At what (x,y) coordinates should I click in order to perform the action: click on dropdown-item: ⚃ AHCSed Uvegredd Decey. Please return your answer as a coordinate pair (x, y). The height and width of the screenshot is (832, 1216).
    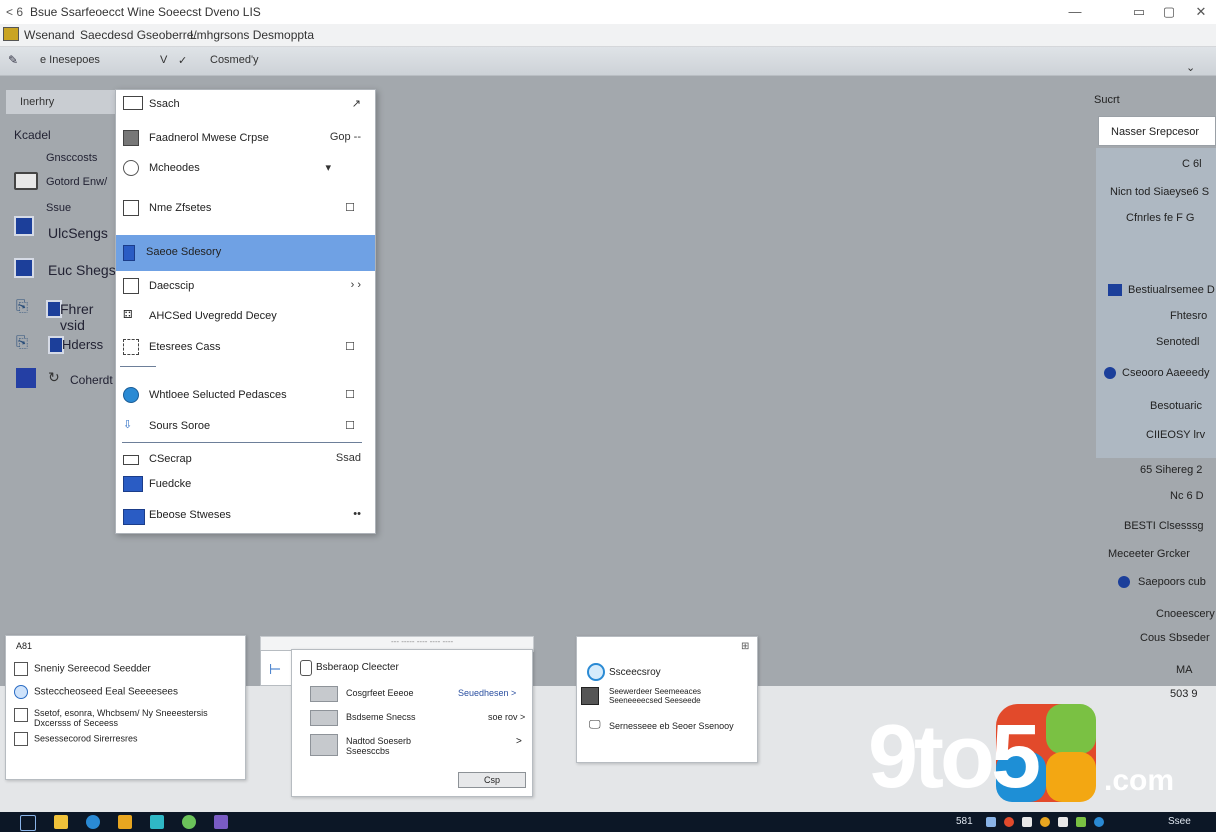
    Looking at the image, I should click on (245, 317).